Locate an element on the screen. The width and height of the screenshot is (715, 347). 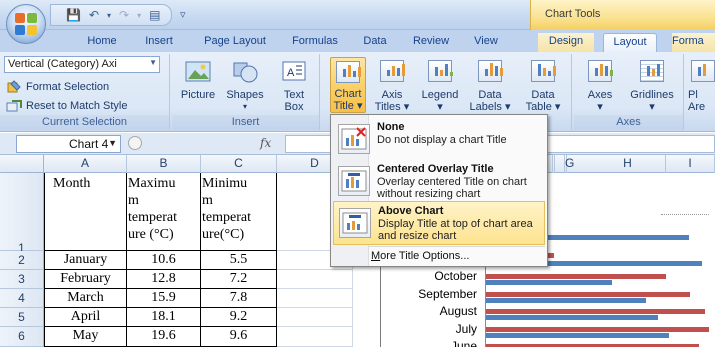
column-header-b: B is located at coordinates (164, 164).